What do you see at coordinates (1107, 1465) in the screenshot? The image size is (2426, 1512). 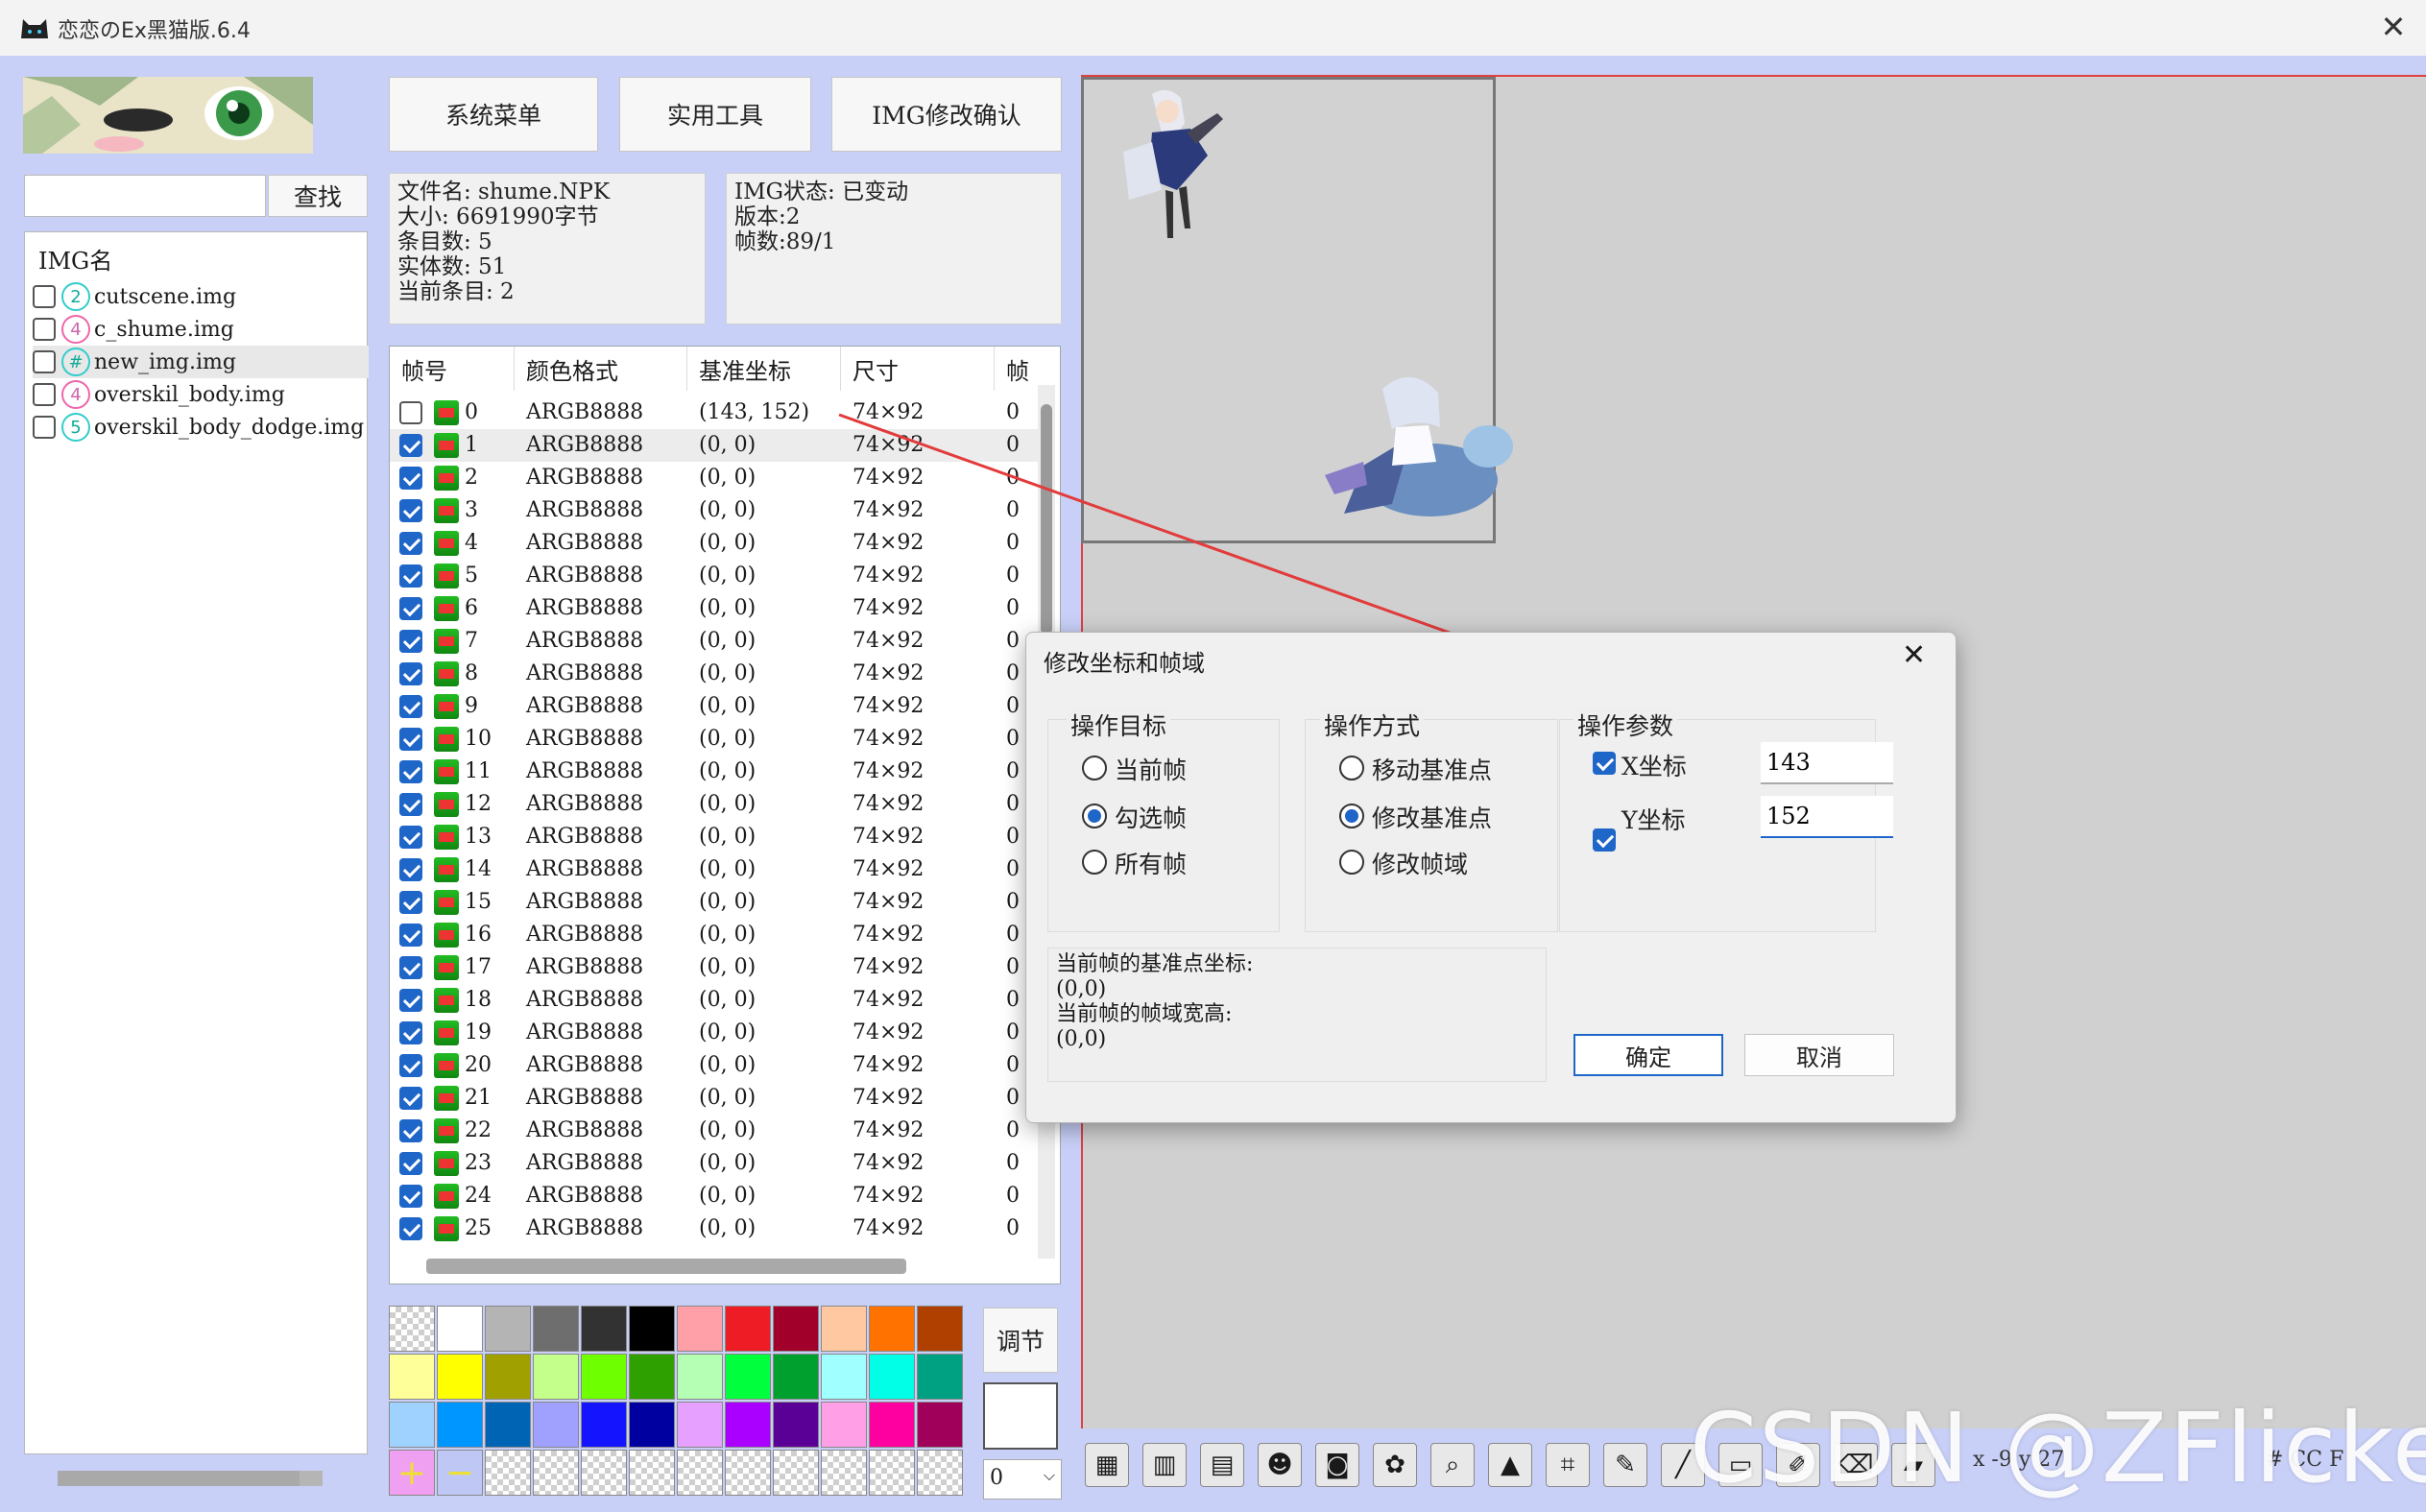 I see `image-edit-icon: ▦` at bounding box center [1107, 1465].